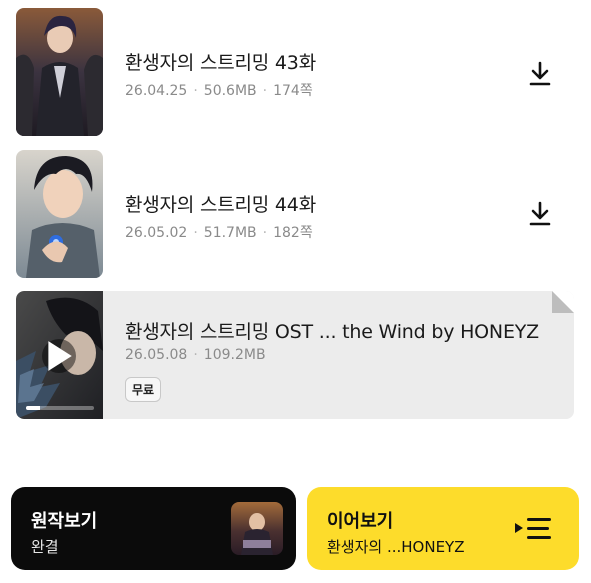 This screenshot has height=583, width=591. I want to click on view-original-label: 원작보기, so click(64, 521).